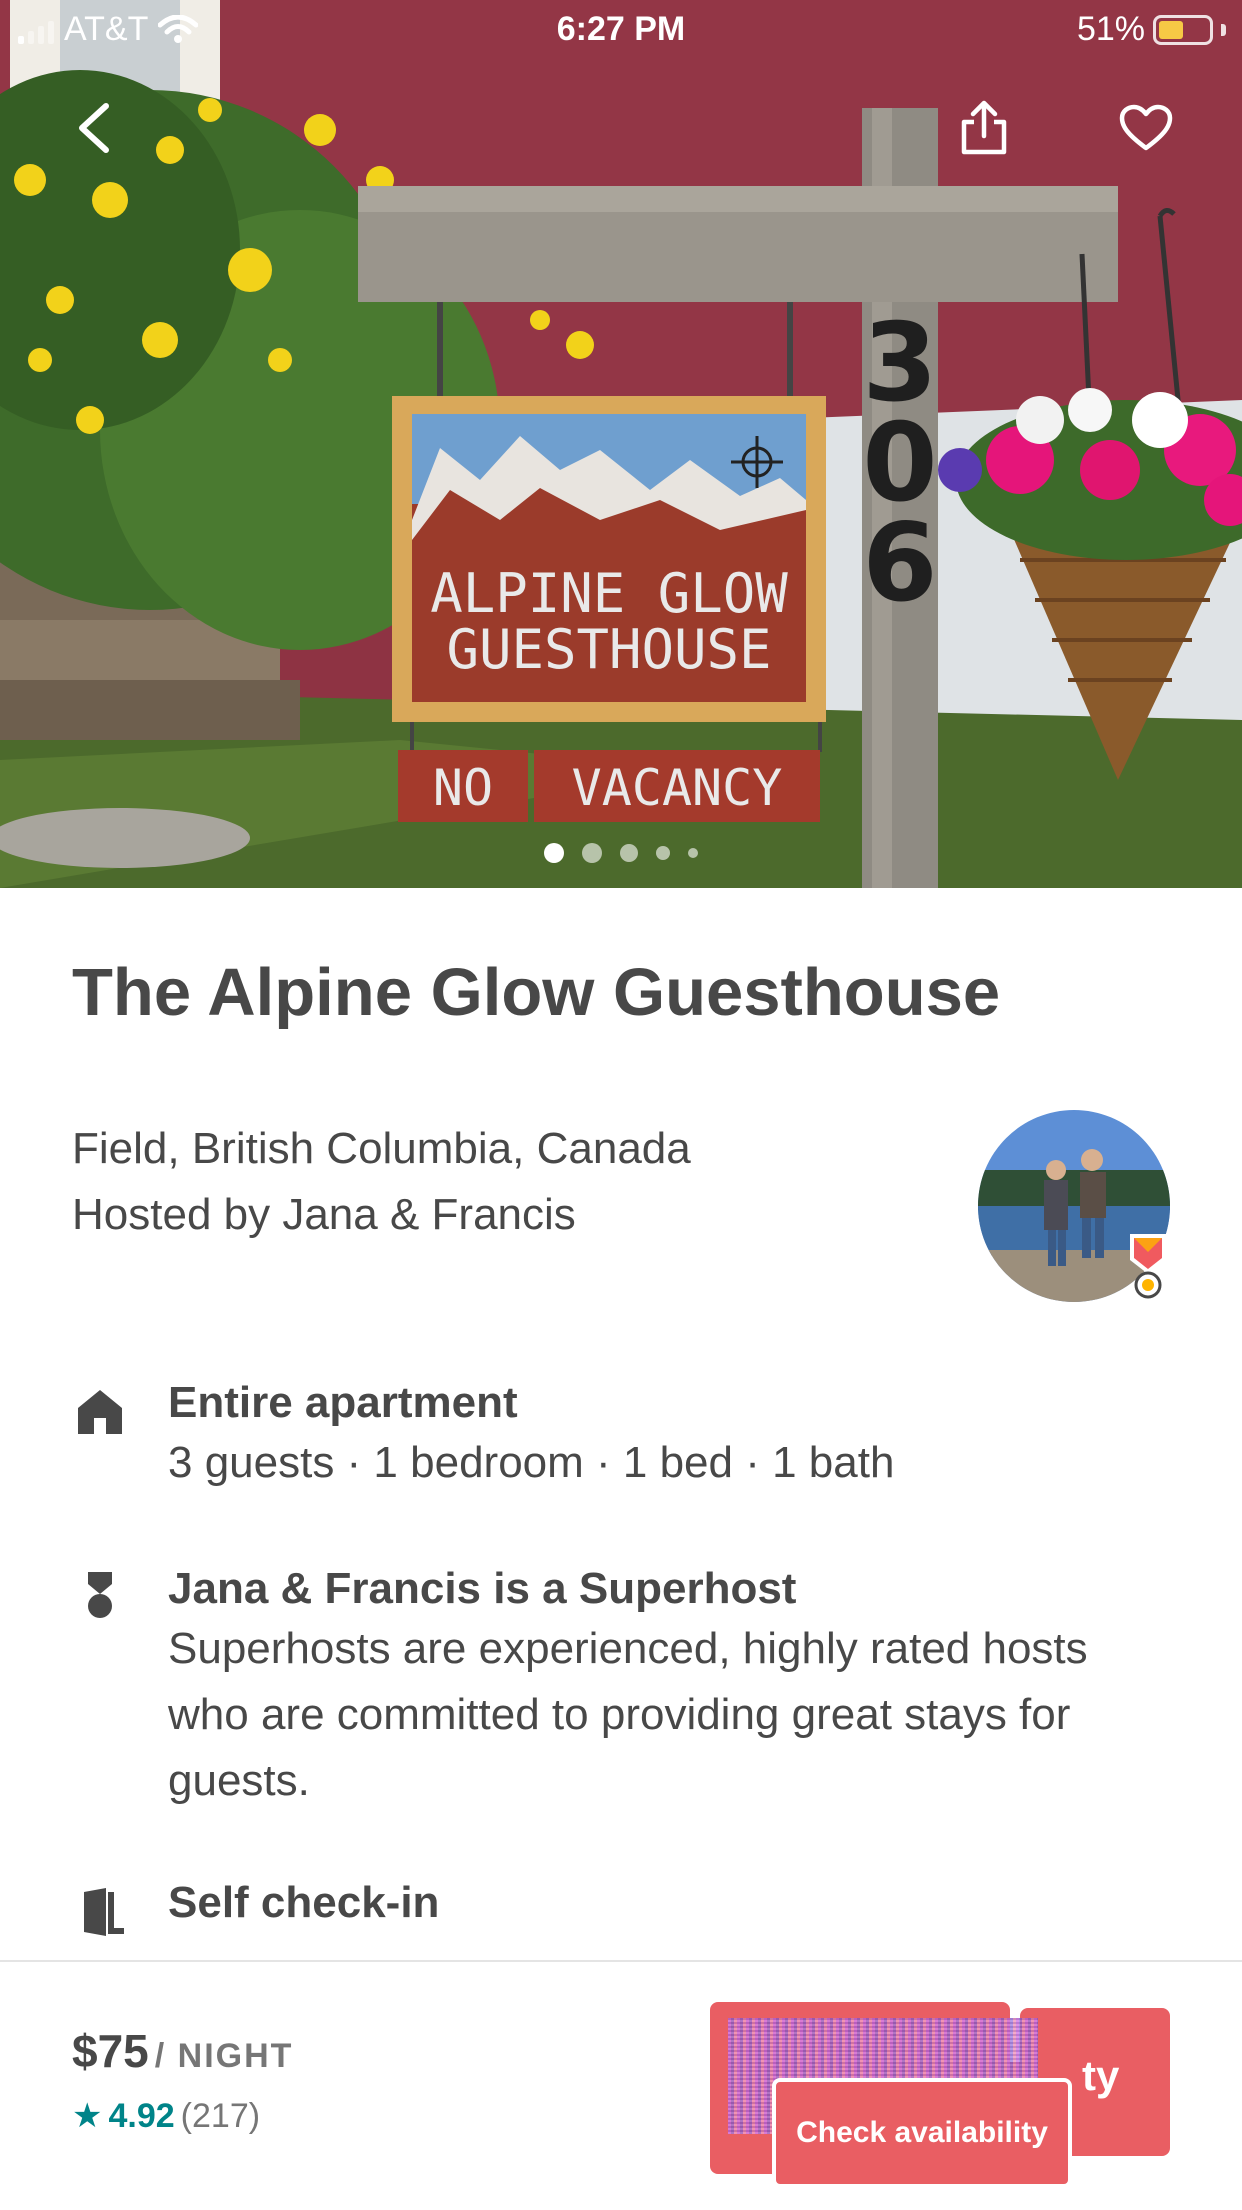 This screenshot has width=1242, height=2210. Describe the element at coordinates (677, 788) in the screenshot. I see `sign-vacancy: VACANCY` at that location.